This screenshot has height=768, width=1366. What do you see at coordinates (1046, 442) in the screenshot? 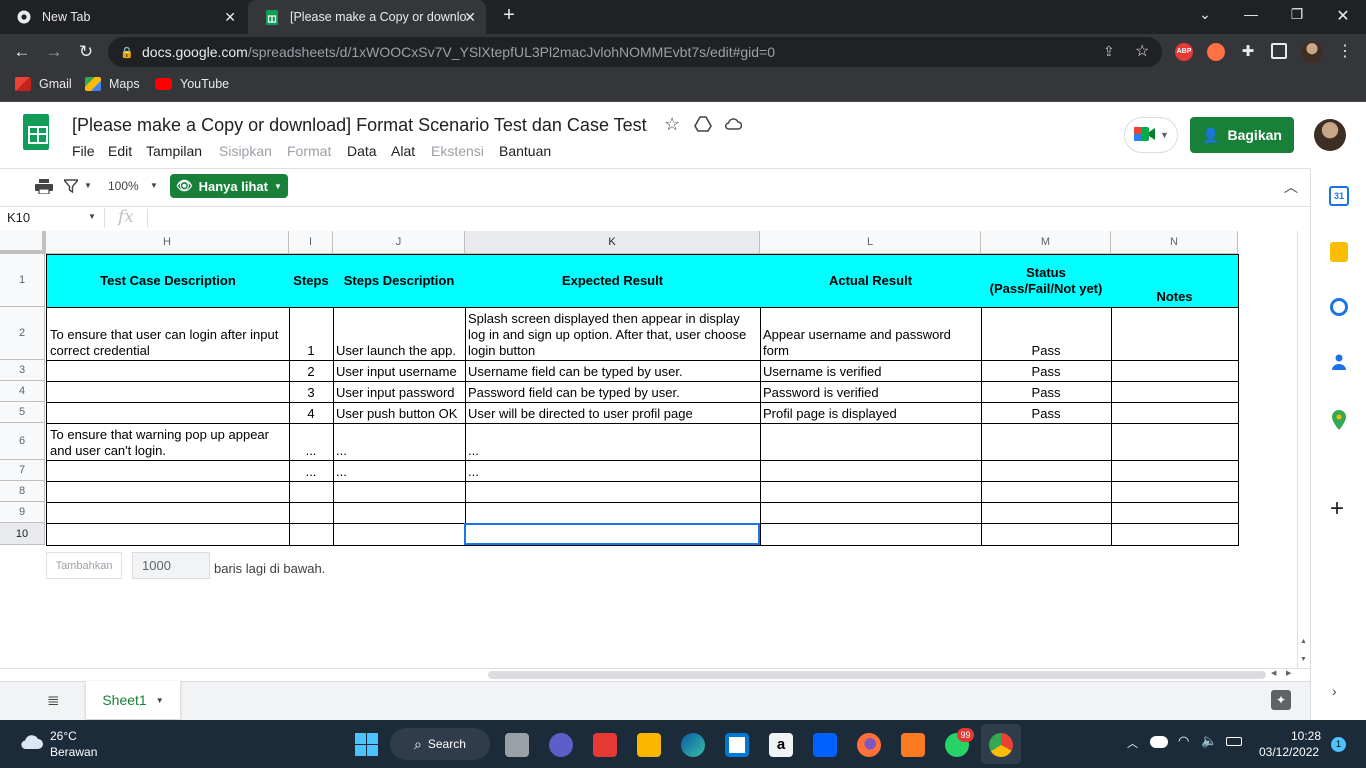
I see `cell-m6` at bounding box center [1046, 442].